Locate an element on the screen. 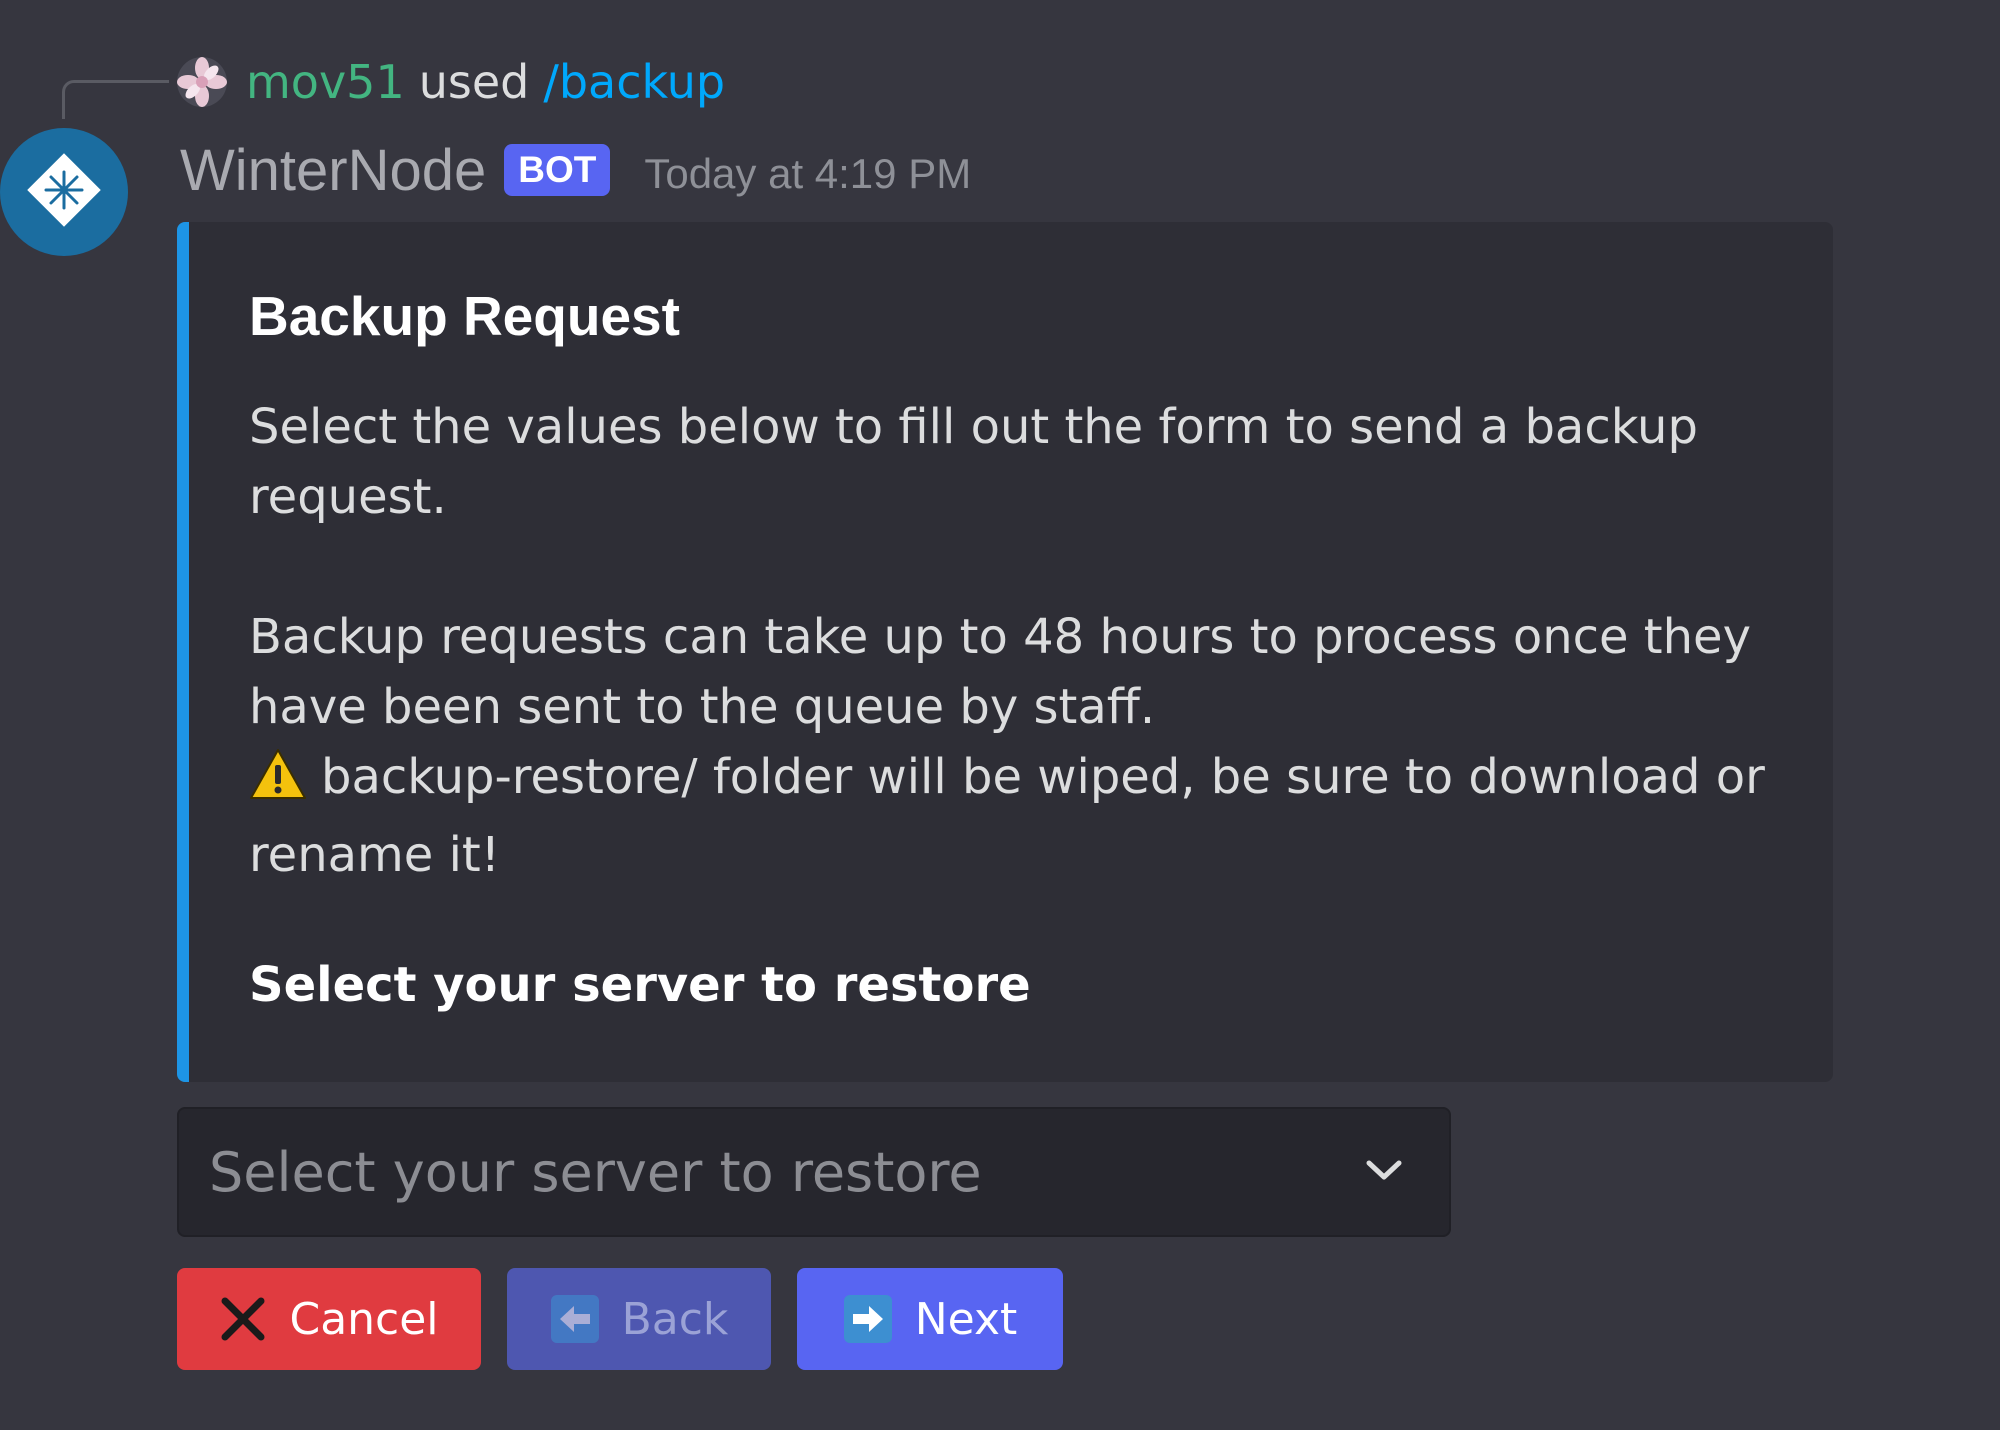 This screenshot has height=1430, width=2000. reply-context: mov51 used /backup is located at coordinates (450, 82).